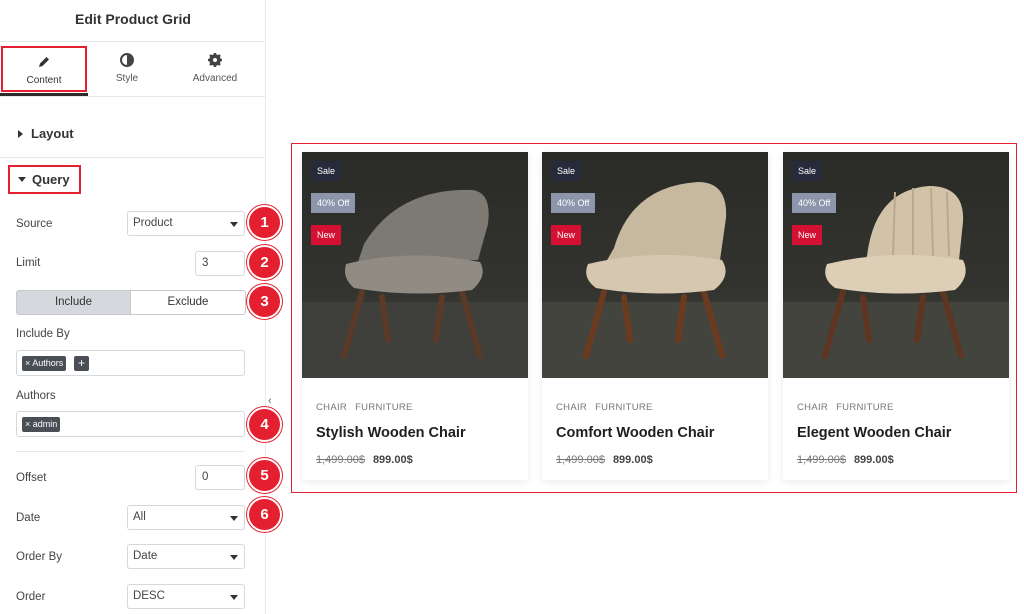 The image size is (1024, 614). I want to click on exclude-toggle: Exclude, so click(188, 302).